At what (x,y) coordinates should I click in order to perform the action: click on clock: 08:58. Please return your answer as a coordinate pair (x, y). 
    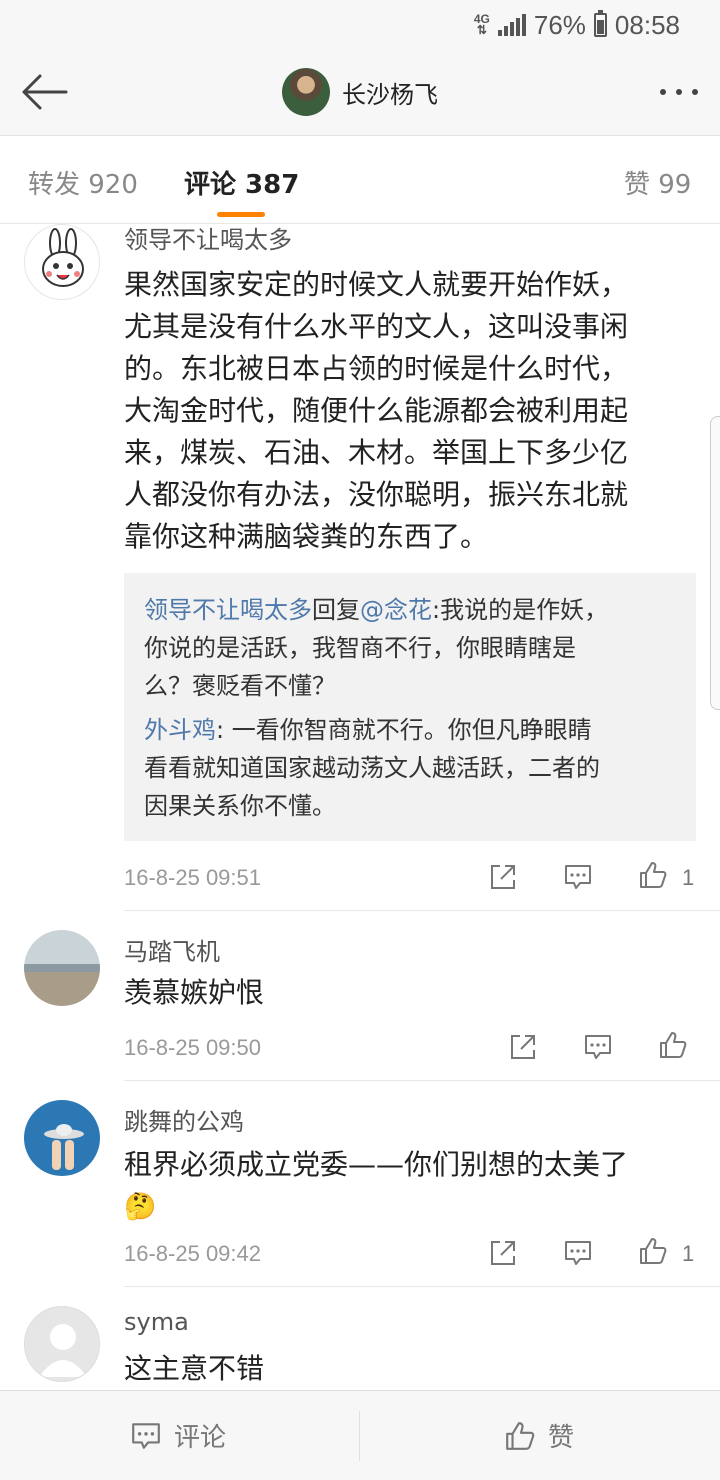
    Looking at the image, I should click on (647, 24).